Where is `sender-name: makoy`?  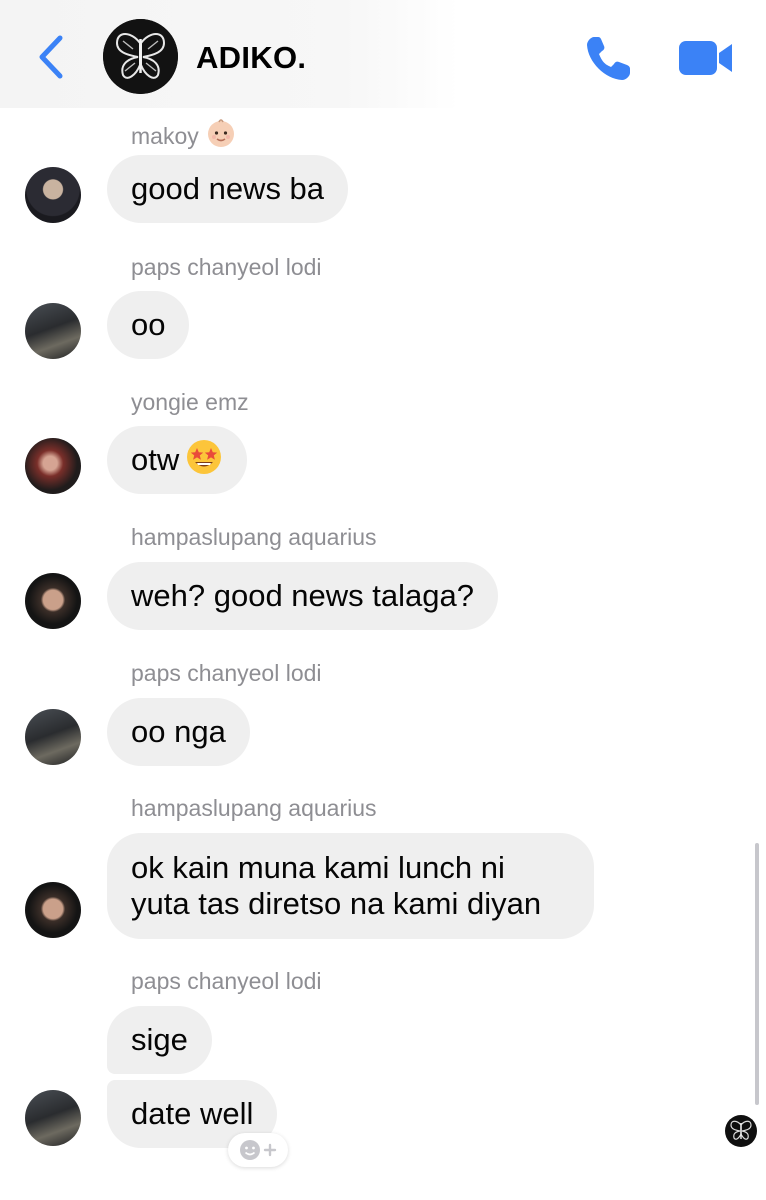
sender-name: makoy is located at coordinates (184, 136).